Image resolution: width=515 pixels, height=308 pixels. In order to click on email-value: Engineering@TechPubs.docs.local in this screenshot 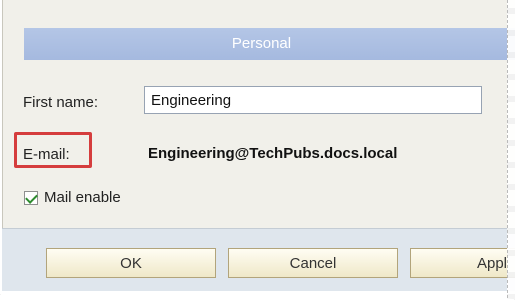, I will do `click(273, 153)`.